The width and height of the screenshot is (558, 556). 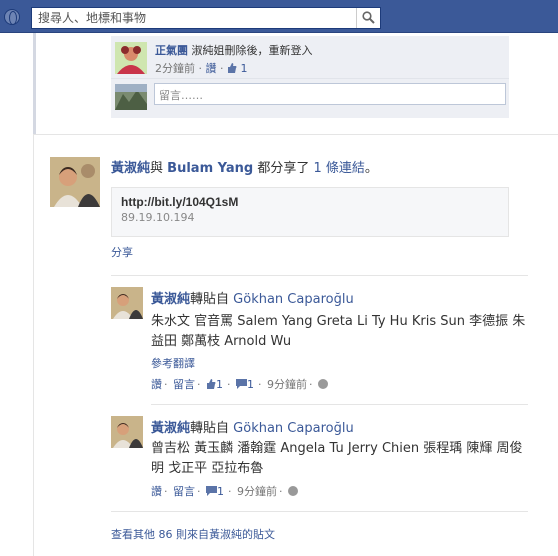 What do you see at coordinates (179, 202) in the screenshot?
I see `link-url: http://bit.ly/104Q1sM` at bounding box center [179, 202].